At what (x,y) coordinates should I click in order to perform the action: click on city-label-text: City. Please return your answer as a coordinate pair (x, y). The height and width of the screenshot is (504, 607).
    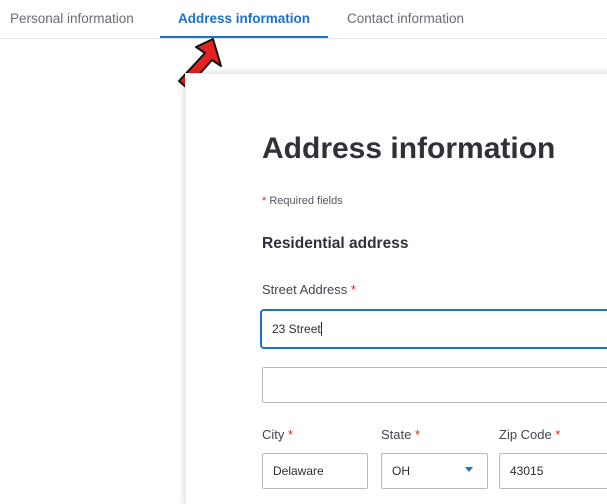
    Looking at the image, I should click on (273, 434).